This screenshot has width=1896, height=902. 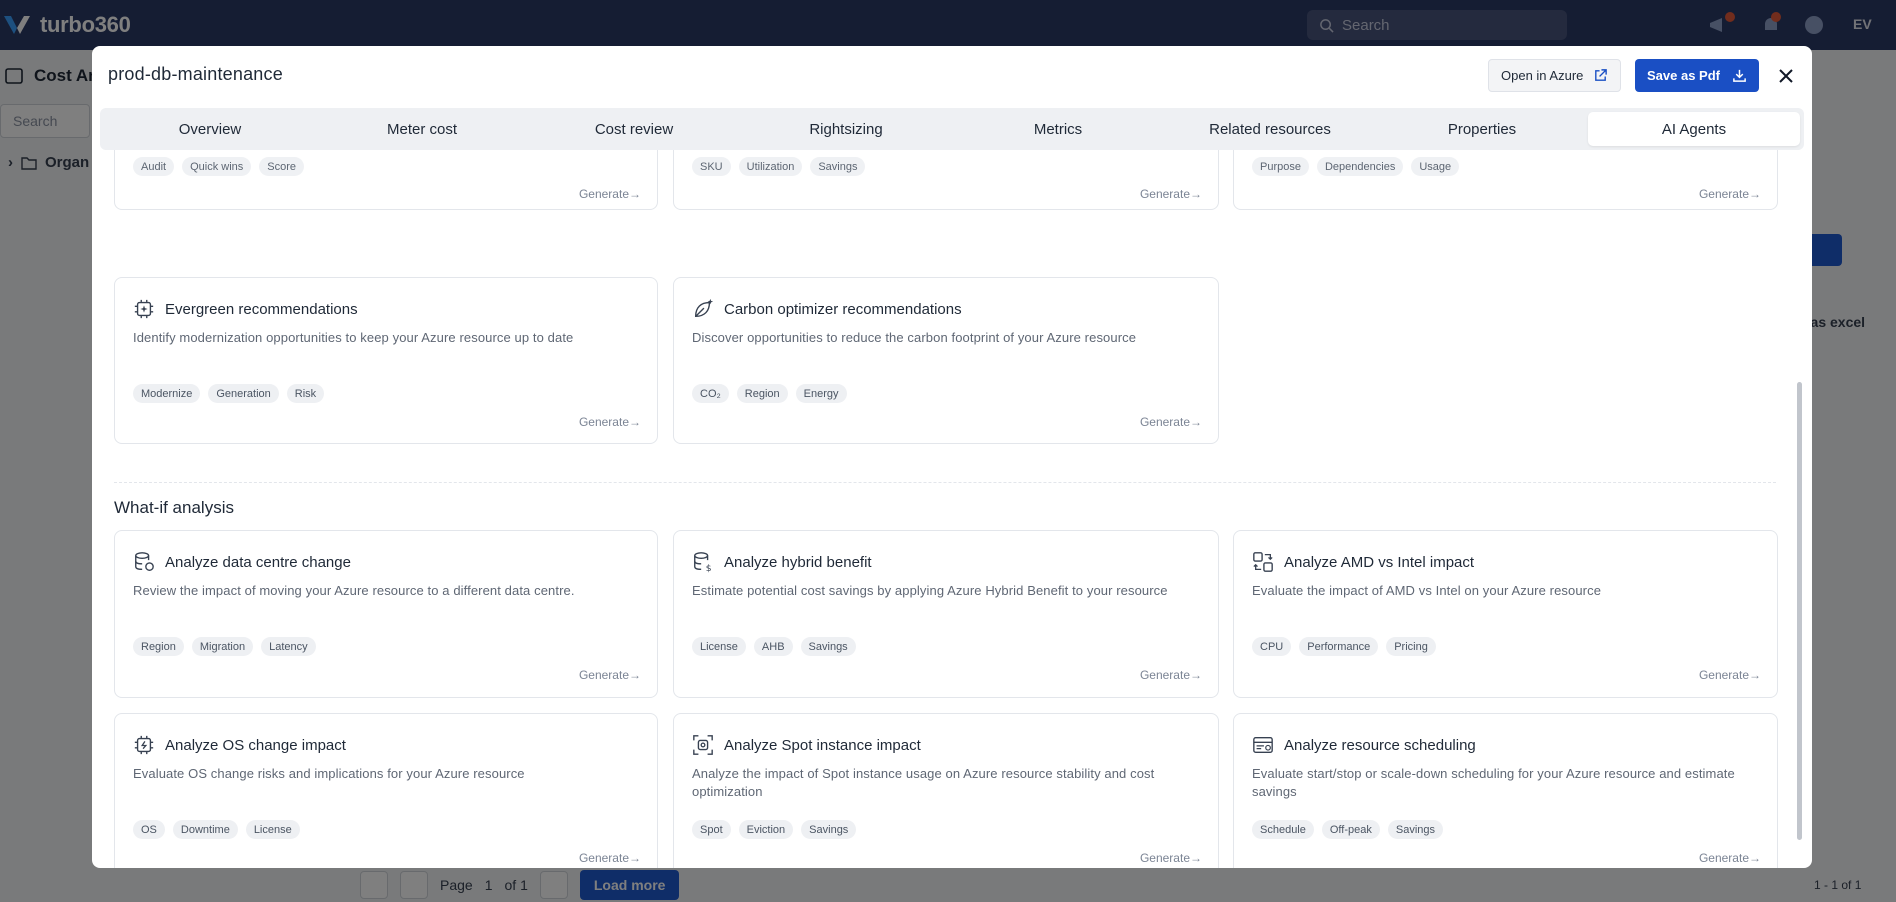 What do you see at coordinates (1435, 166) in the screenshot?
I see `tag: Usage` at bounding box center [1435, 166].